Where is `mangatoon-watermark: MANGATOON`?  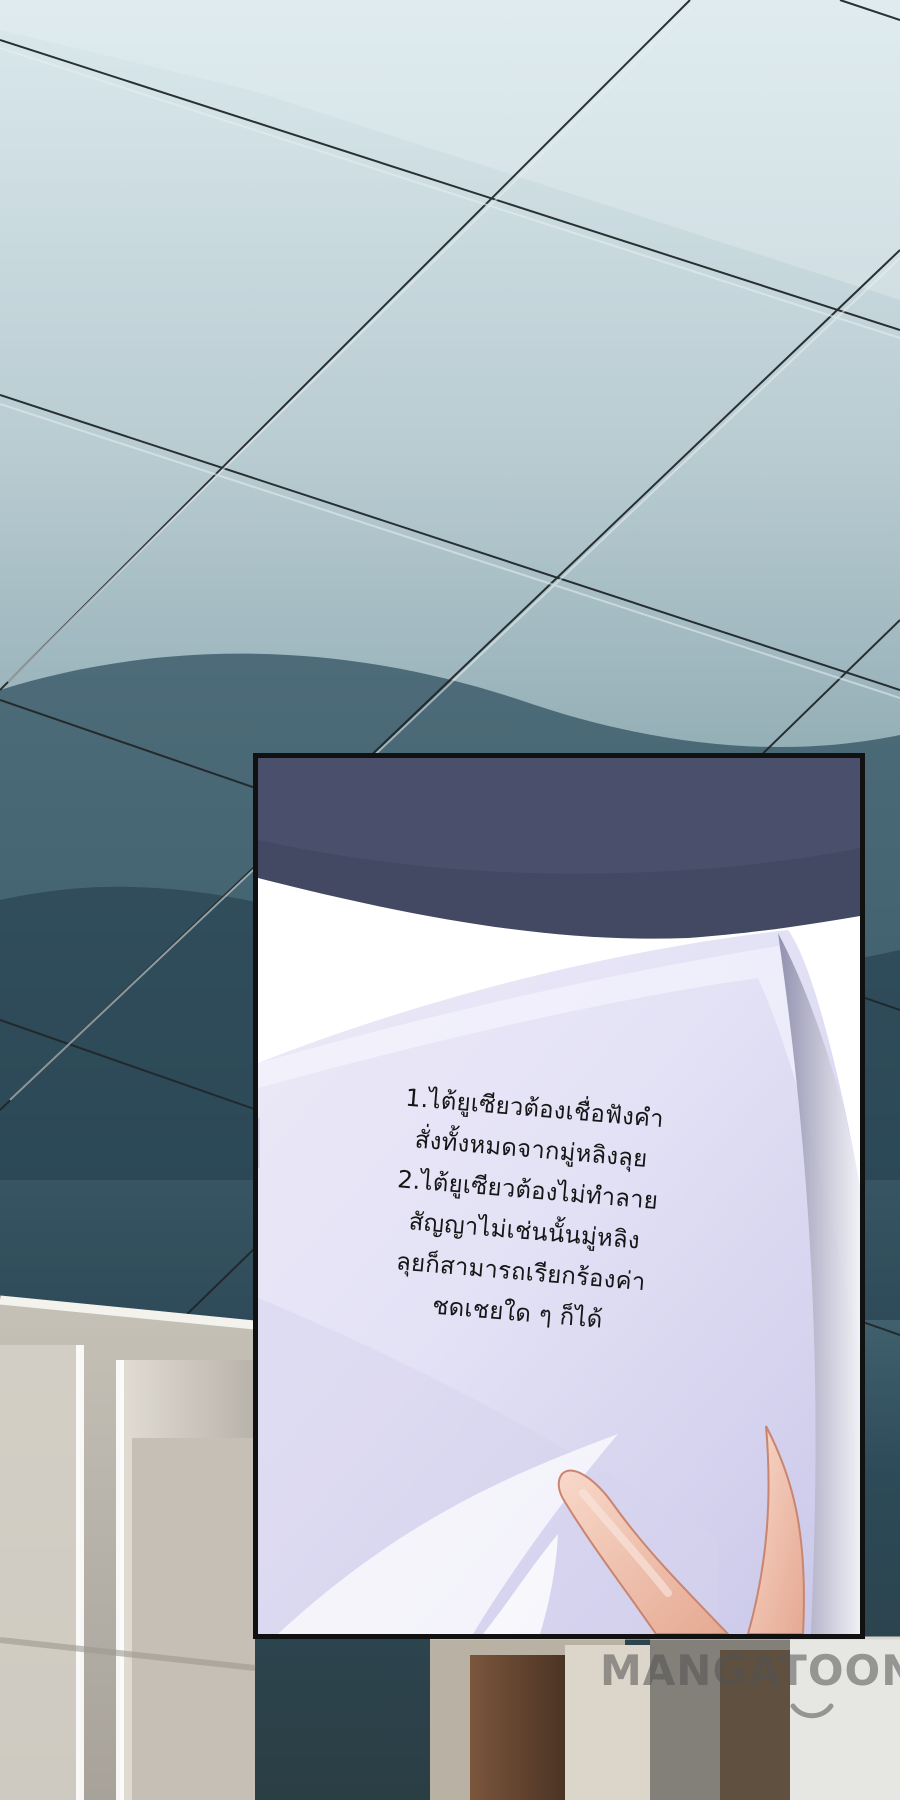
mangatoon-watermark: MANGATOON is located at coordinates (750, 1687).